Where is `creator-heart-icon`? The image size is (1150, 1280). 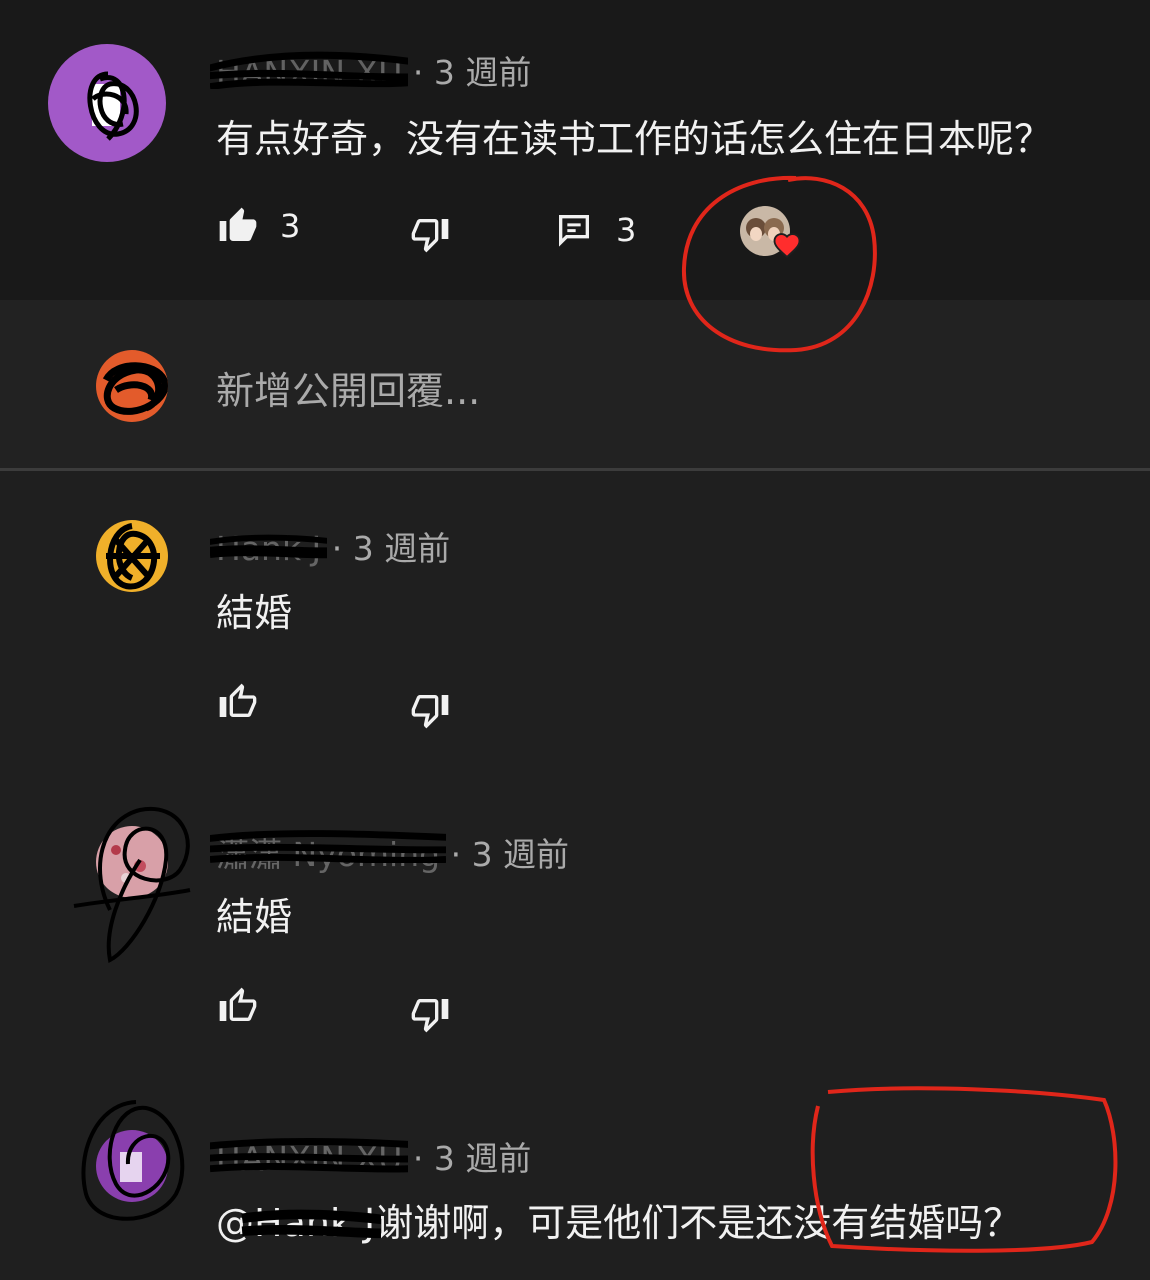
creator-heart-icon is located at coordinates (787, 244).